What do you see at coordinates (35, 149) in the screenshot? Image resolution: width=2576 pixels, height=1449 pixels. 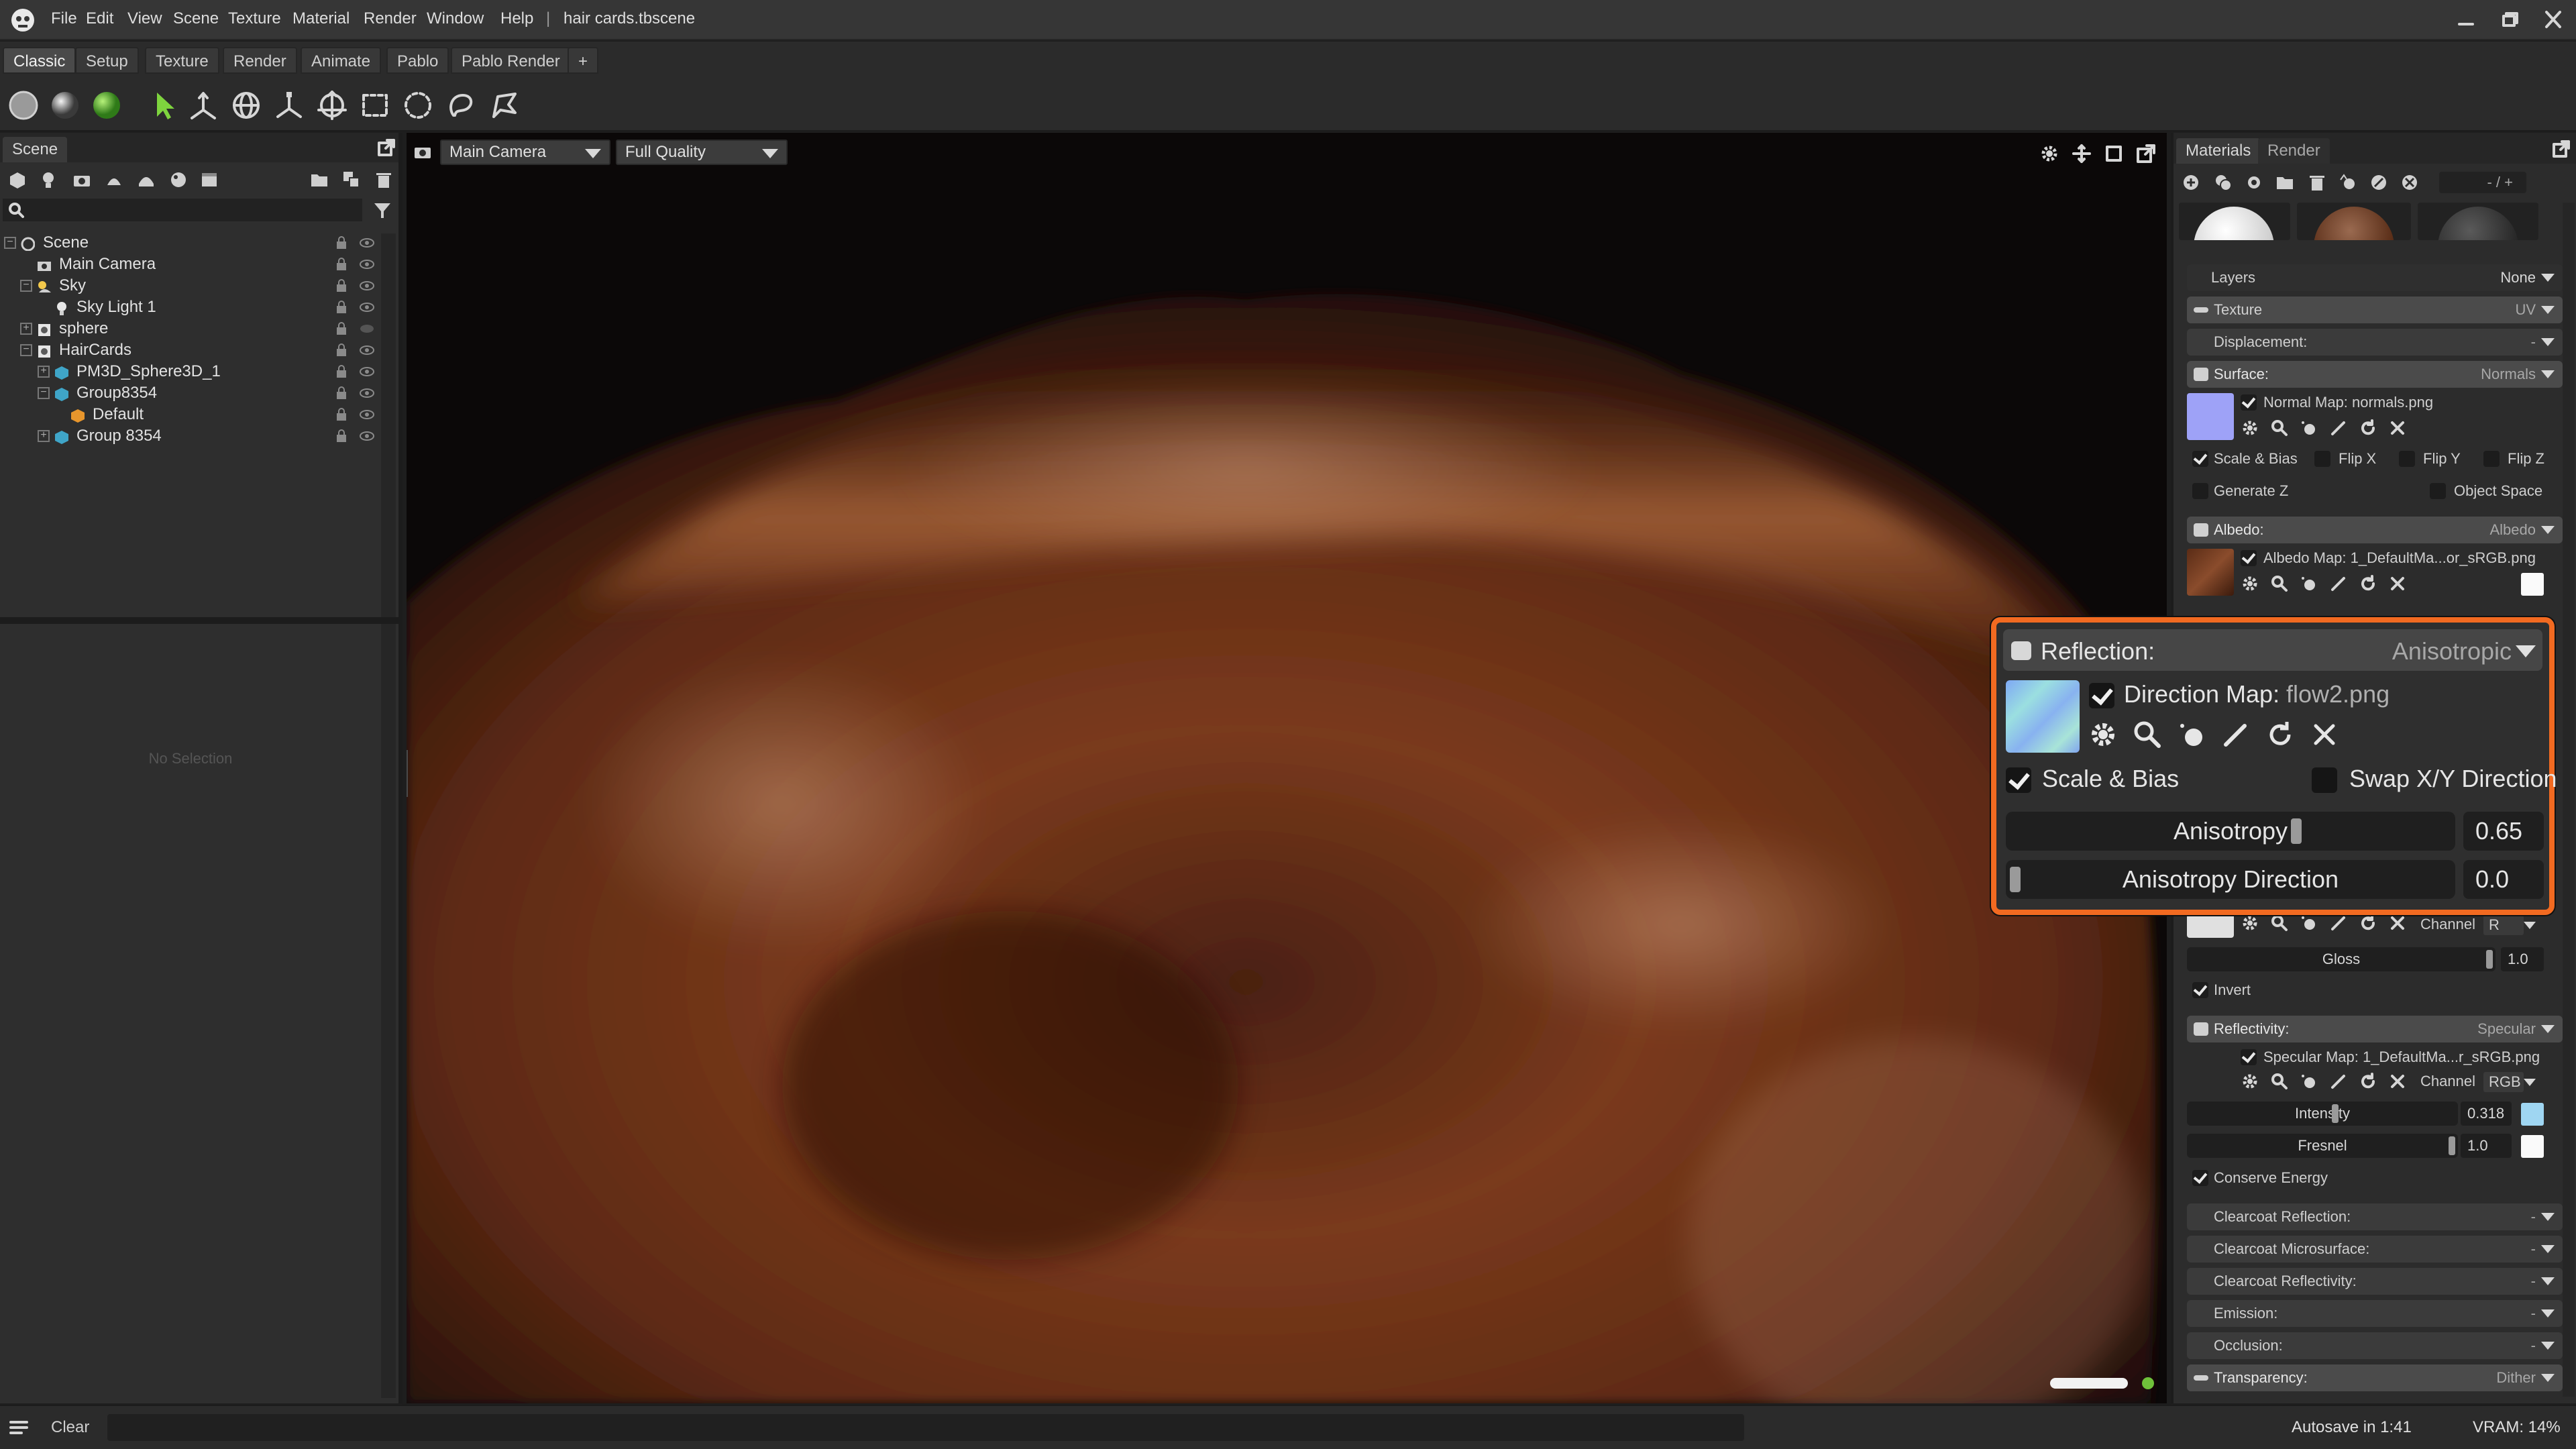 I see `scene-tab: Scene` at bounding box center [35, 149].